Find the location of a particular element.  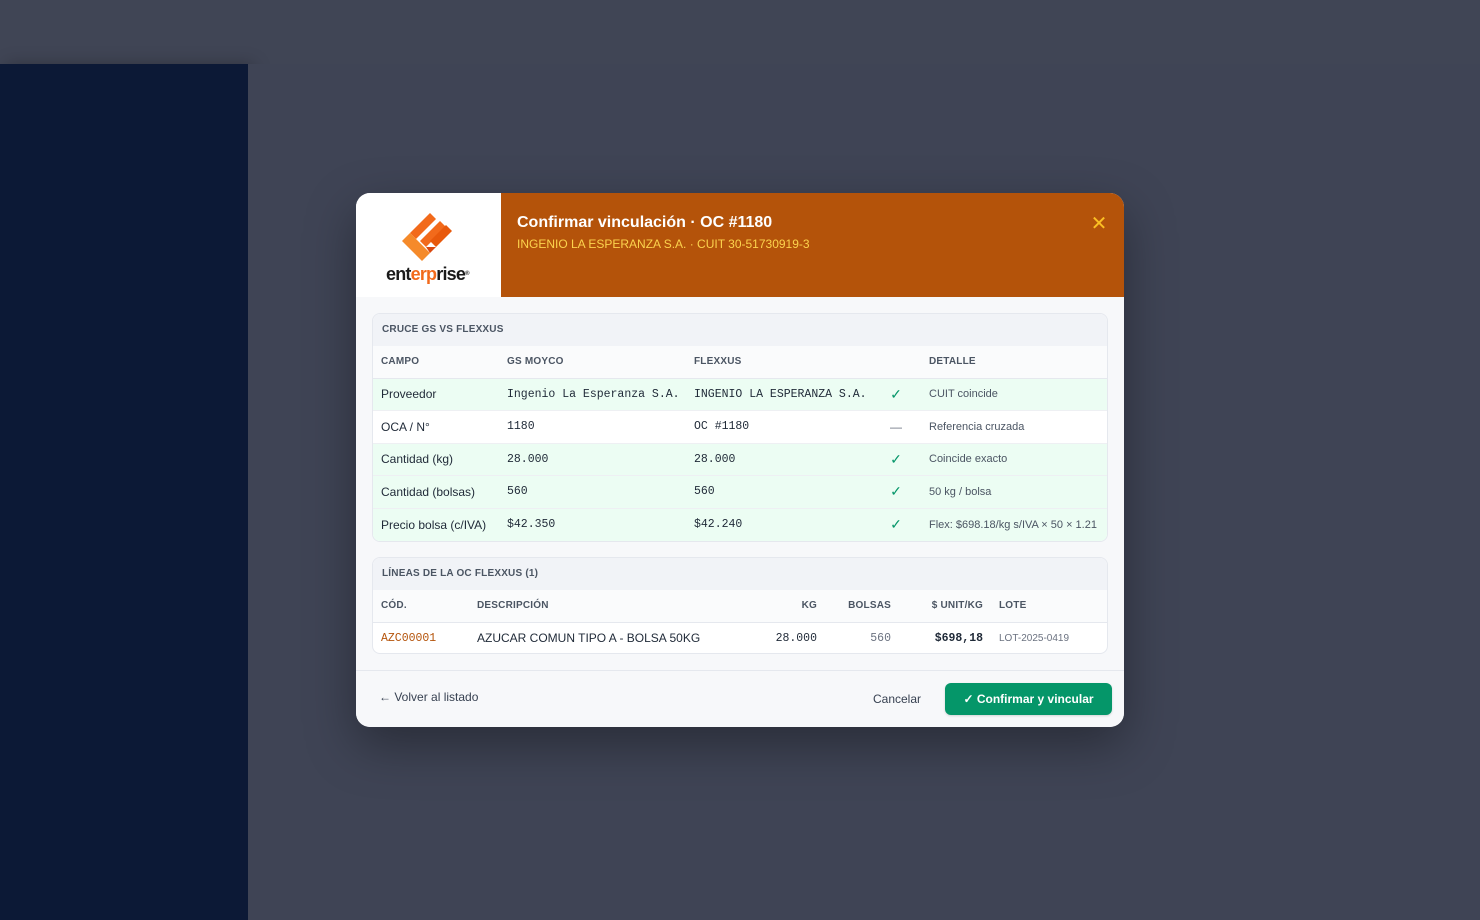

lineas-section-title: LÍNEAS DE LA OC FLEXXUS (1) is located at coordinates (740, 574).